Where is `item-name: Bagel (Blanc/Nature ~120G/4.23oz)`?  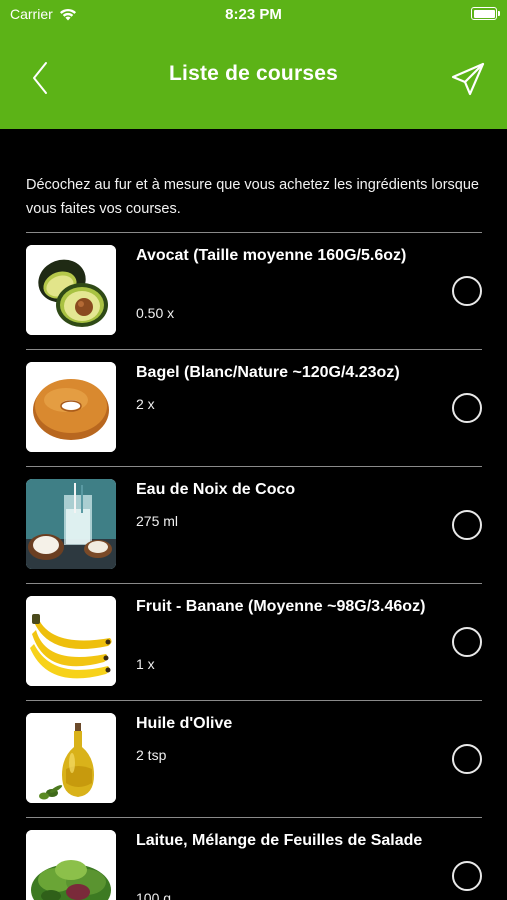
item-name: Bagel (Blanc/Nature ~120G/4.23oz) is located at coordinates (268, 372).